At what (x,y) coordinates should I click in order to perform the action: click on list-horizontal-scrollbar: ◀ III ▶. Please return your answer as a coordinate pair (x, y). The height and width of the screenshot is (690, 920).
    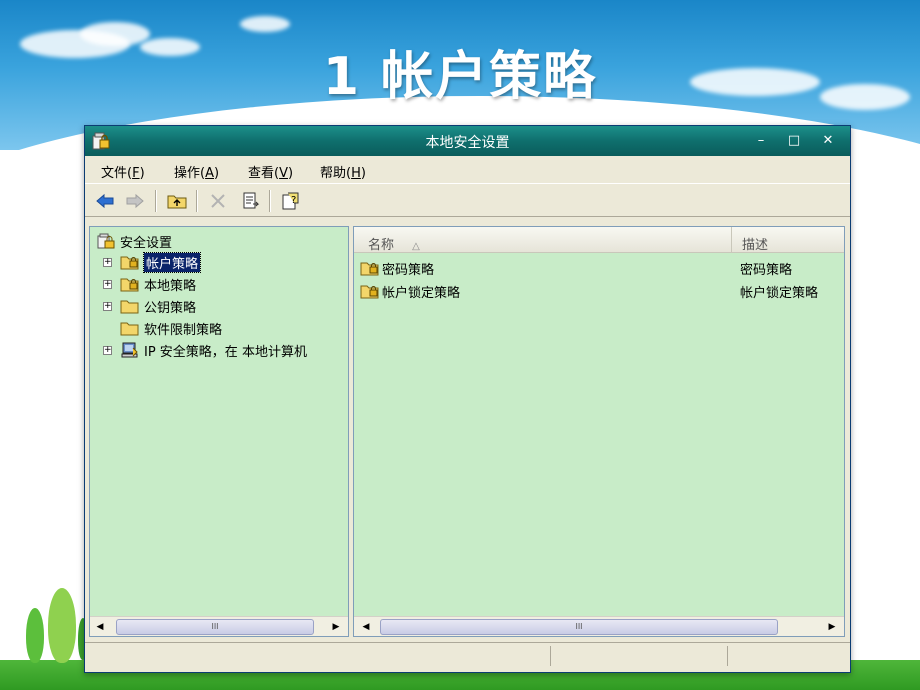
    Looking at the image, I should click on (599, 626).